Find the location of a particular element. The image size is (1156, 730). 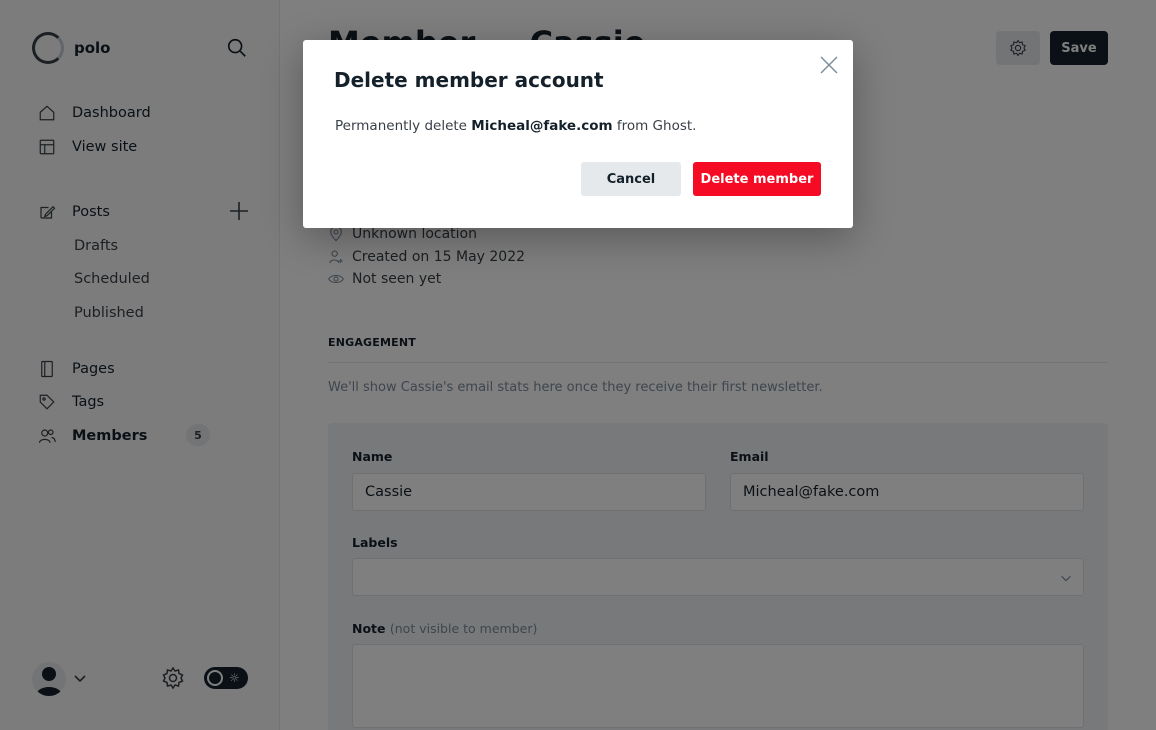

modal-body-prefix: Permanently delete is located at coordinates (403, 126).